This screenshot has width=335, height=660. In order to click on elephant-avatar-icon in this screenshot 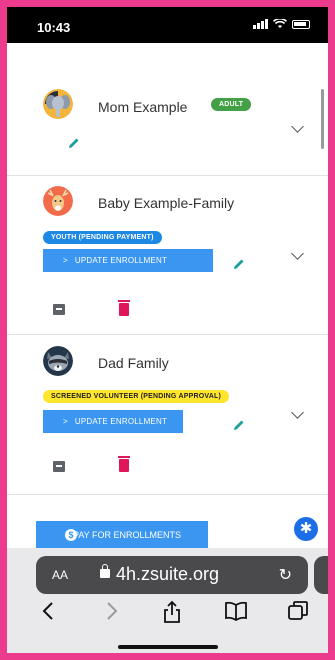, I will do `click(58, 104)`.